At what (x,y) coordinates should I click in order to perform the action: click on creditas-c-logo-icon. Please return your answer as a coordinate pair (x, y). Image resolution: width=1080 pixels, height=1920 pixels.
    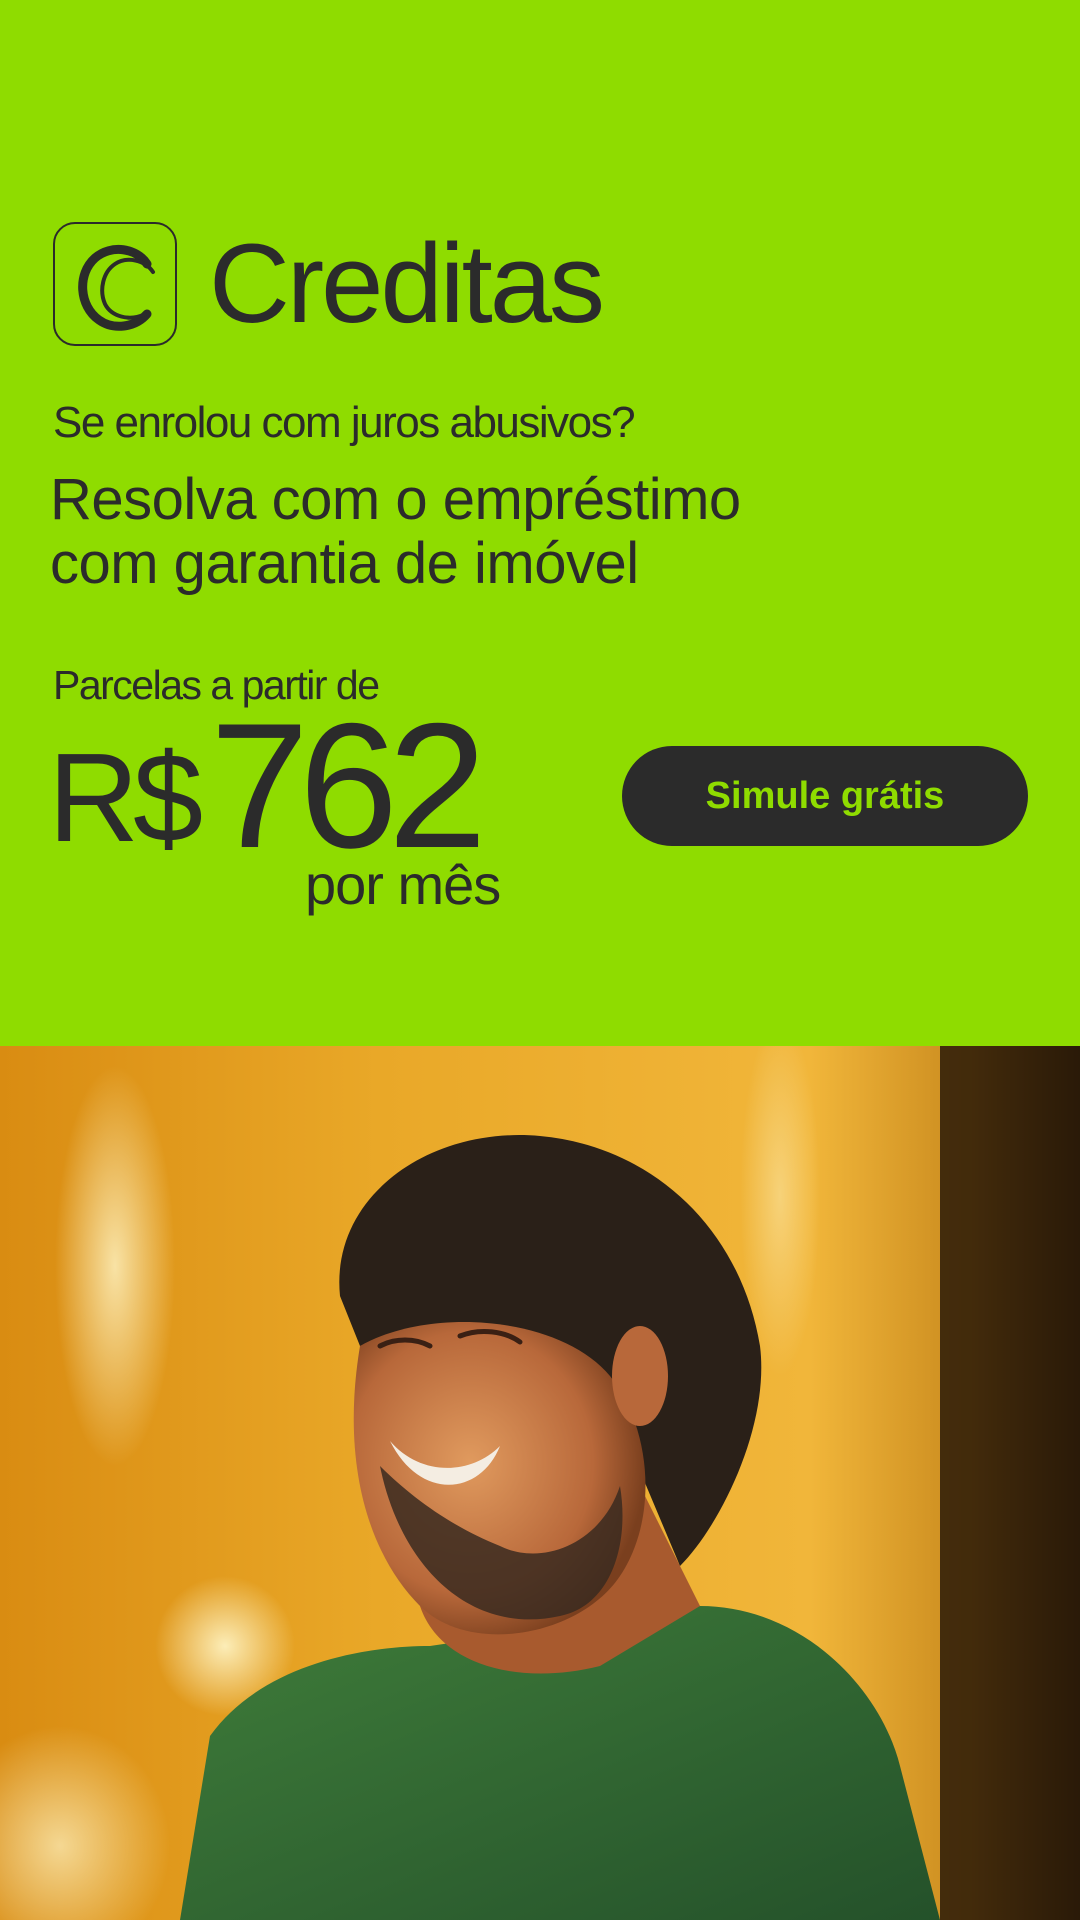
    Looking at the image, I should click on (115, 284).